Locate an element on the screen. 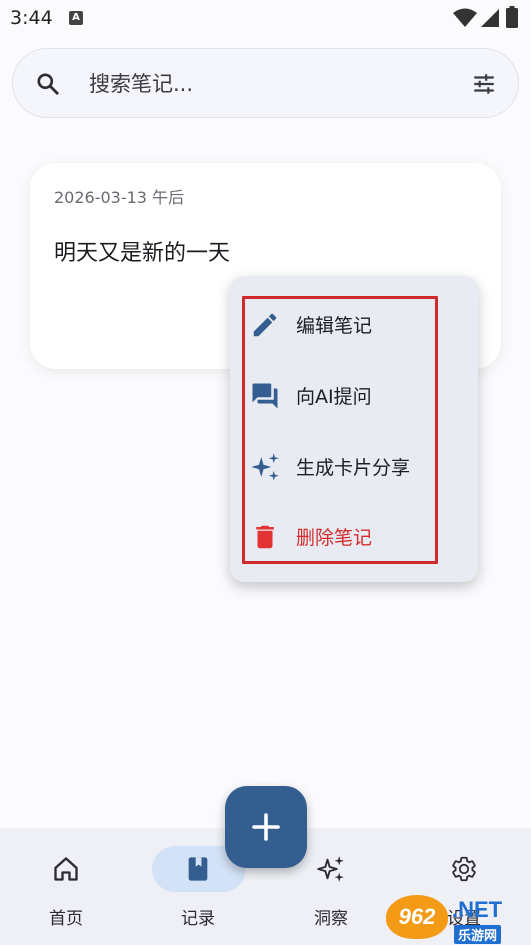 This screenshot has height=945, width=531. watermark-sub: 乐游网 is located at coordinates (478, 934).